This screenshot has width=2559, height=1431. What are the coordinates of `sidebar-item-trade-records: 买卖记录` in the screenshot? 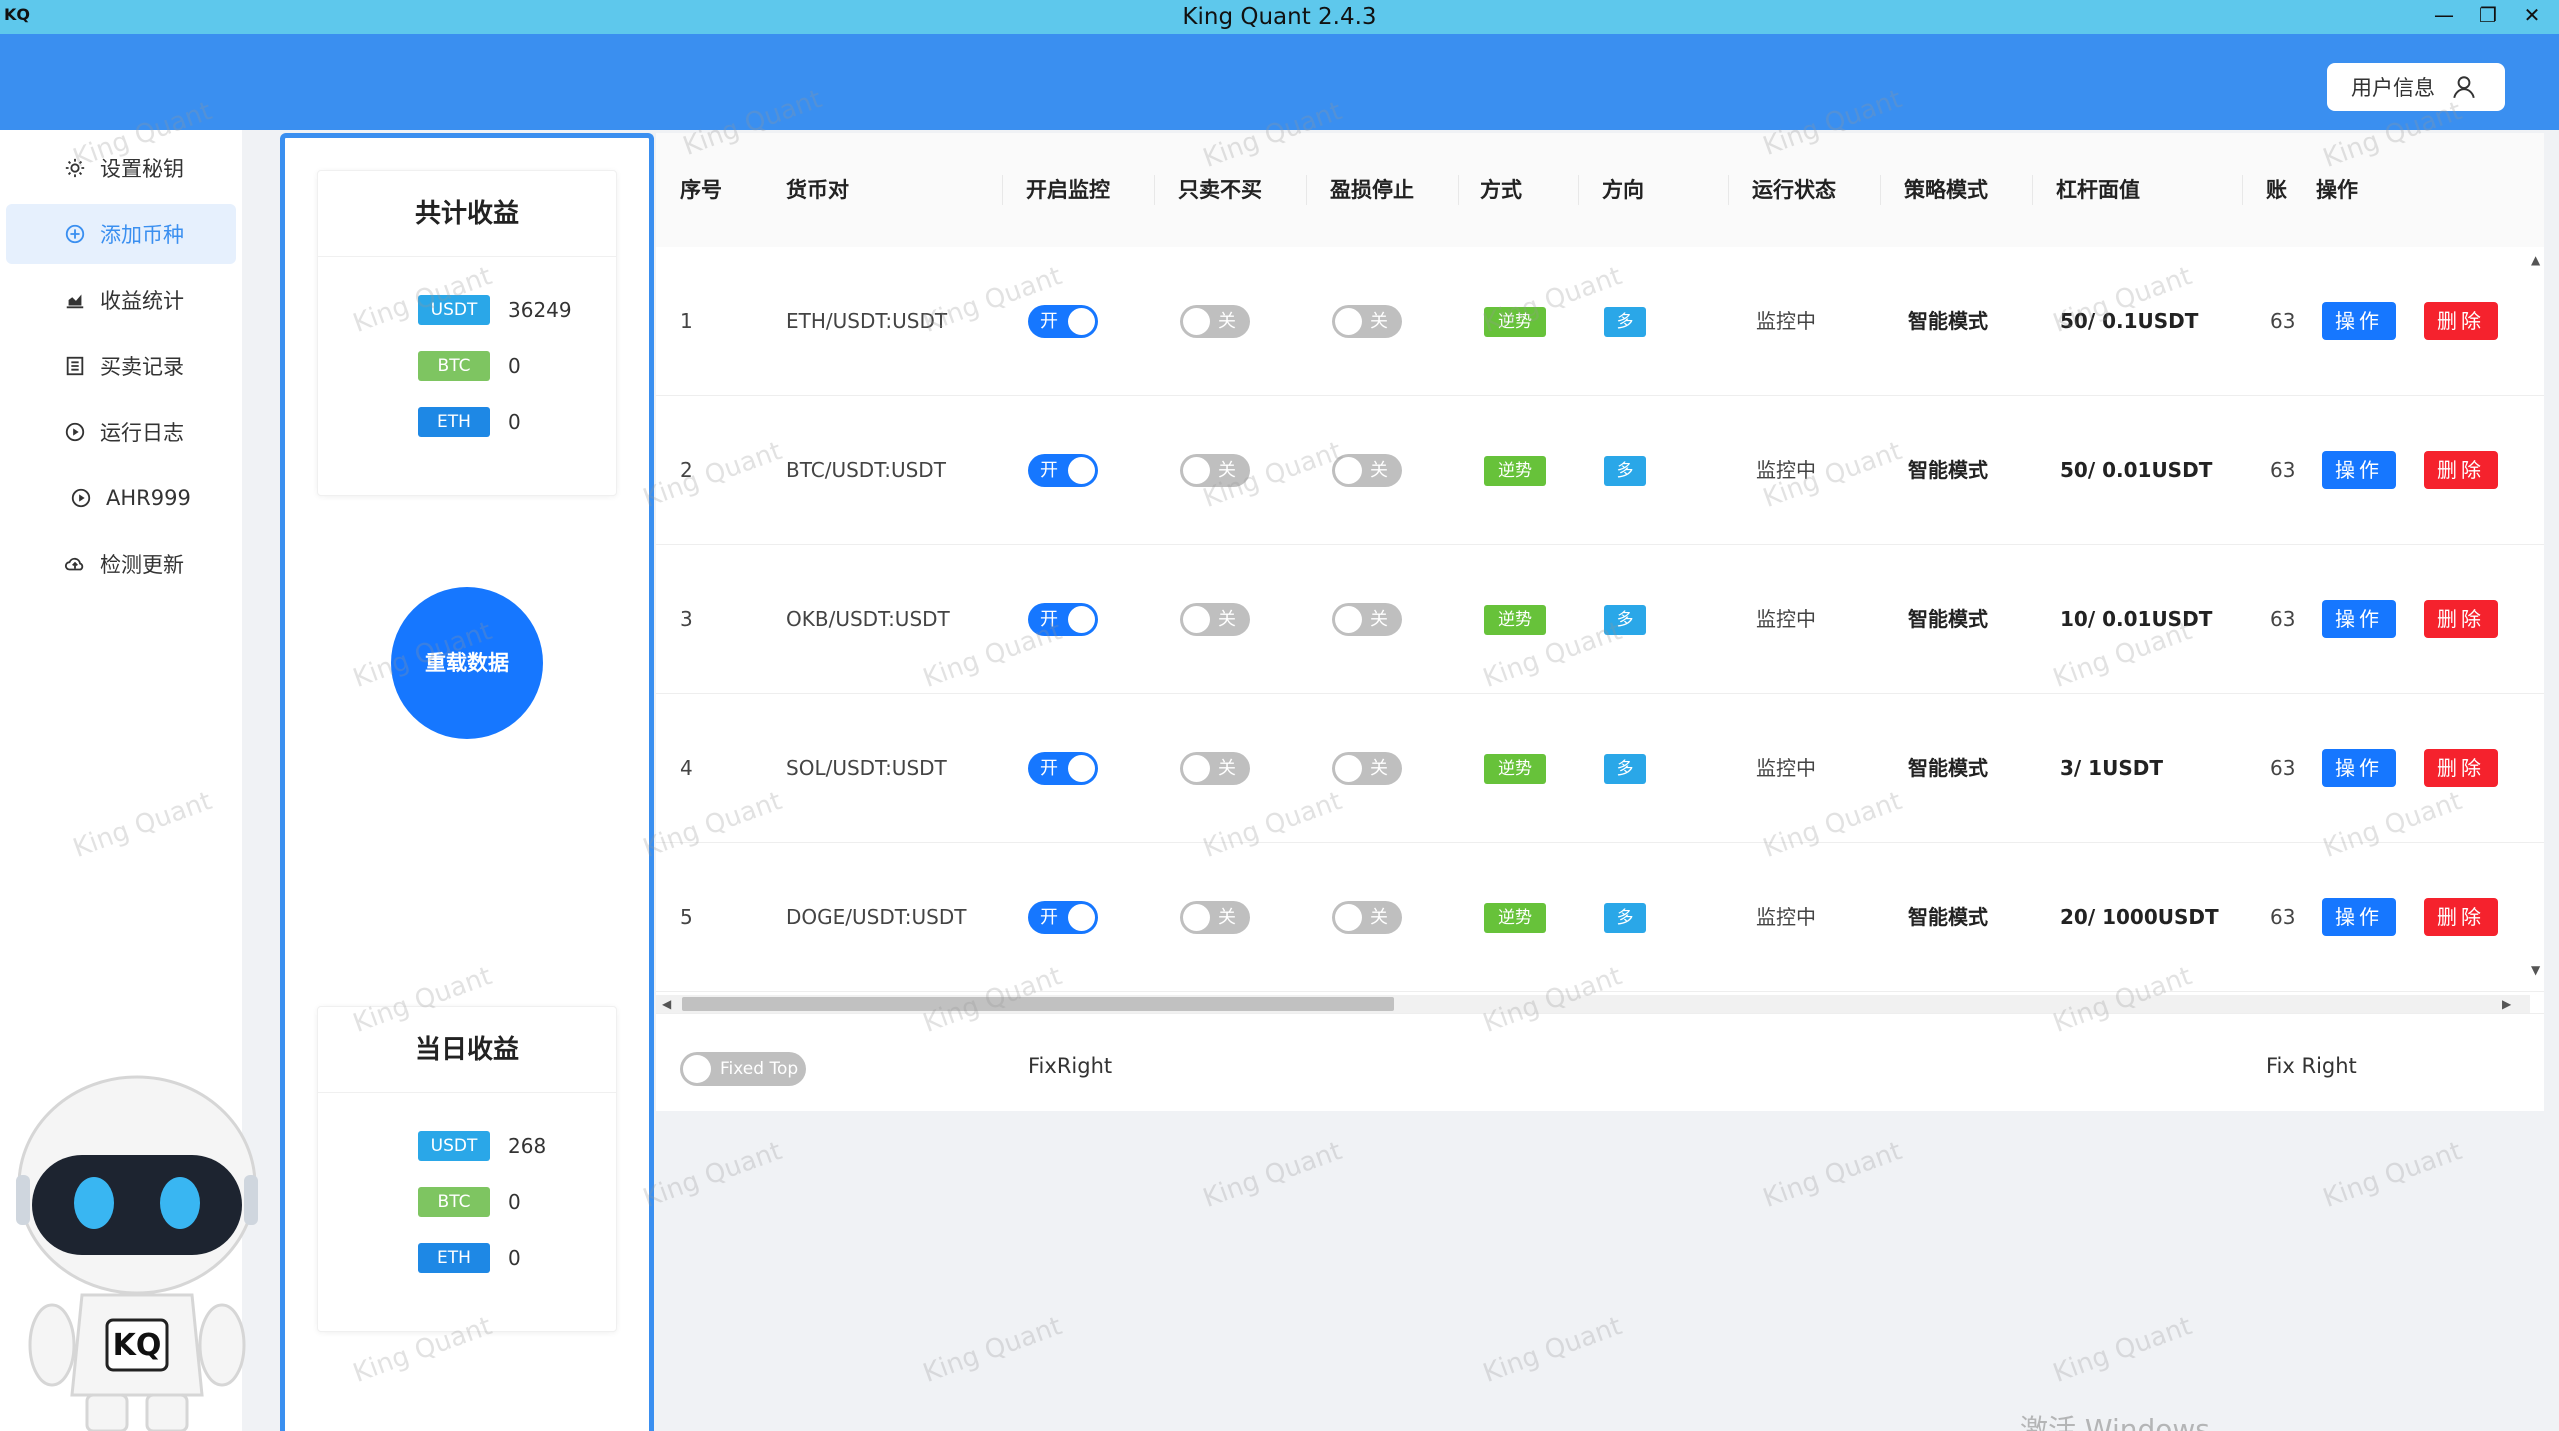 It's located at (121, 366).